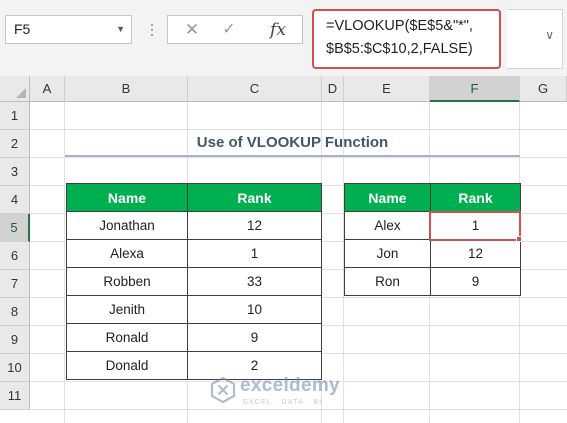 Image resolution: width=567 pixels, height=423 pixels. What do you see at coordinates (292, 142) in the screenshot?
I see `sheet-title: Use of VLOOKUP Function` at bounding box center [292, 142].